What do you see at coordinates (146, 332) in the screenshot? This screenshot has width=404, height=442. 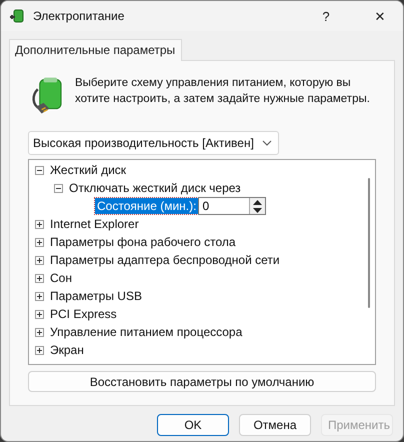 I see `tree-item: Управление питанием процессора` at bounding box center [146, 332].